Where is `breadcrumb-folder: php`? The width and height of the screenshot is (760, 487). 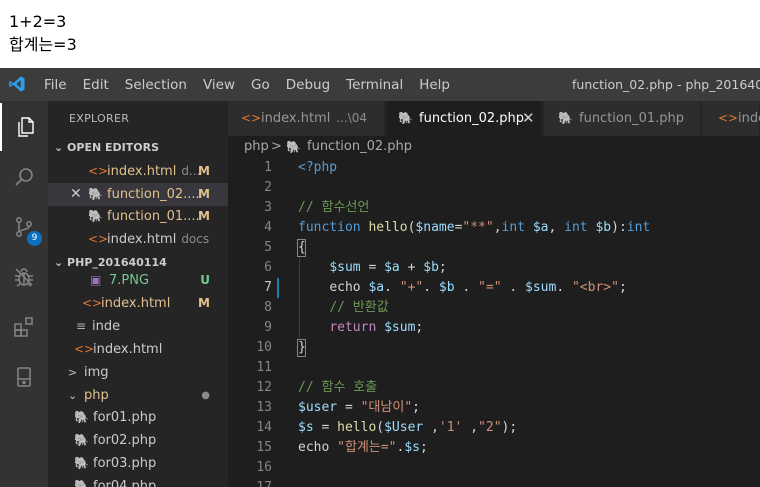 breadcrumb-folder: php is located at coordinates (256, 147).